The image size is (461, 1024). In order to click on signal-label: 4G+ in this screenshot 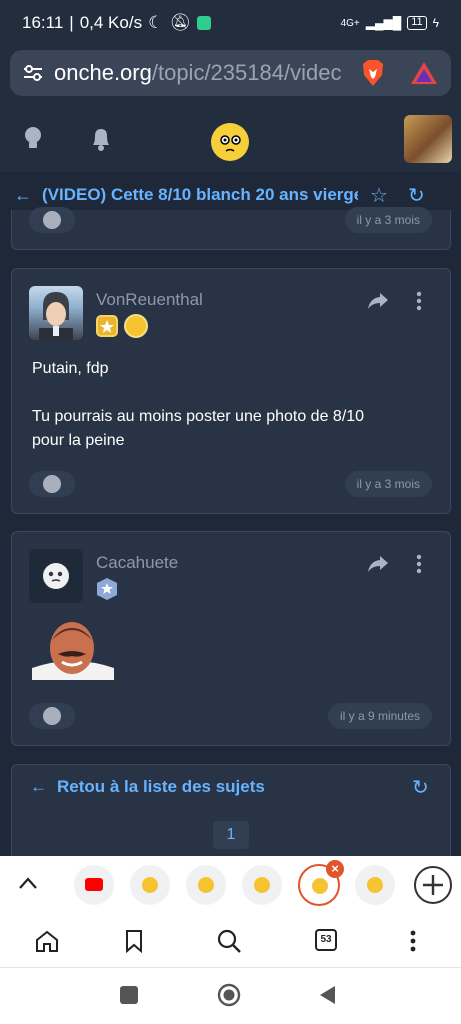, I will do `click(350, 23)`.